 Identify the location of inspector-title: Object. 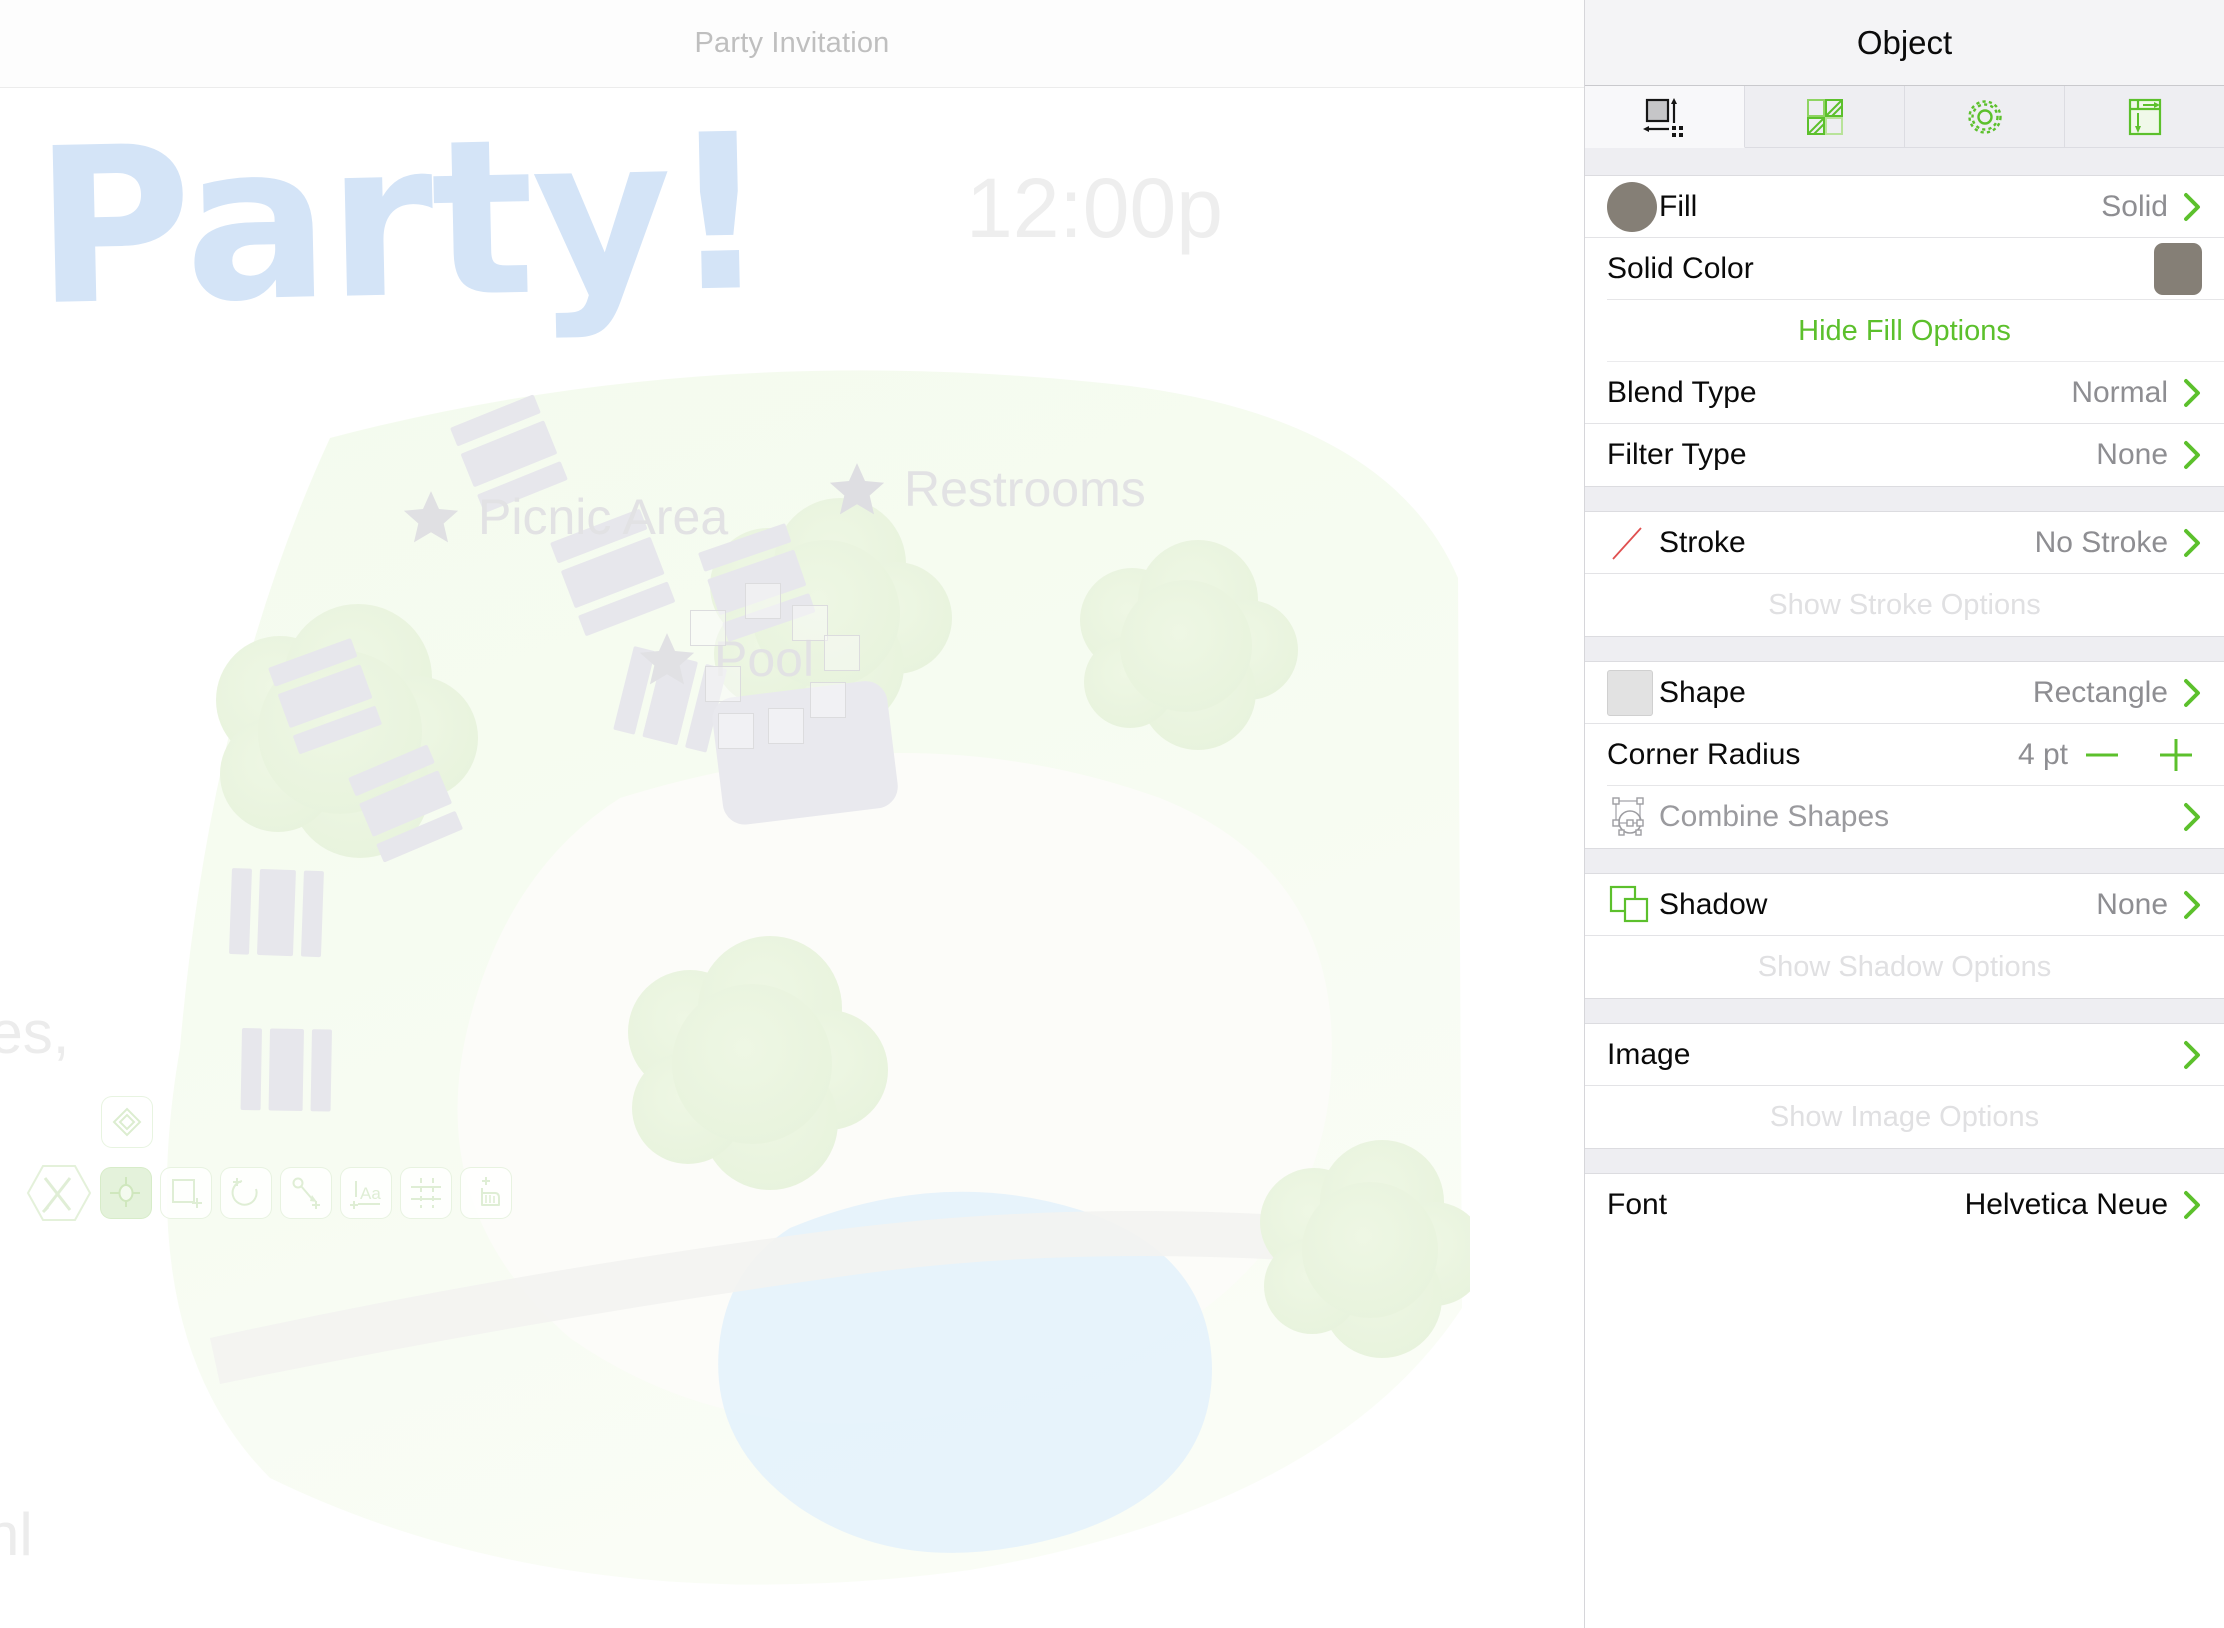
(1904, 42).